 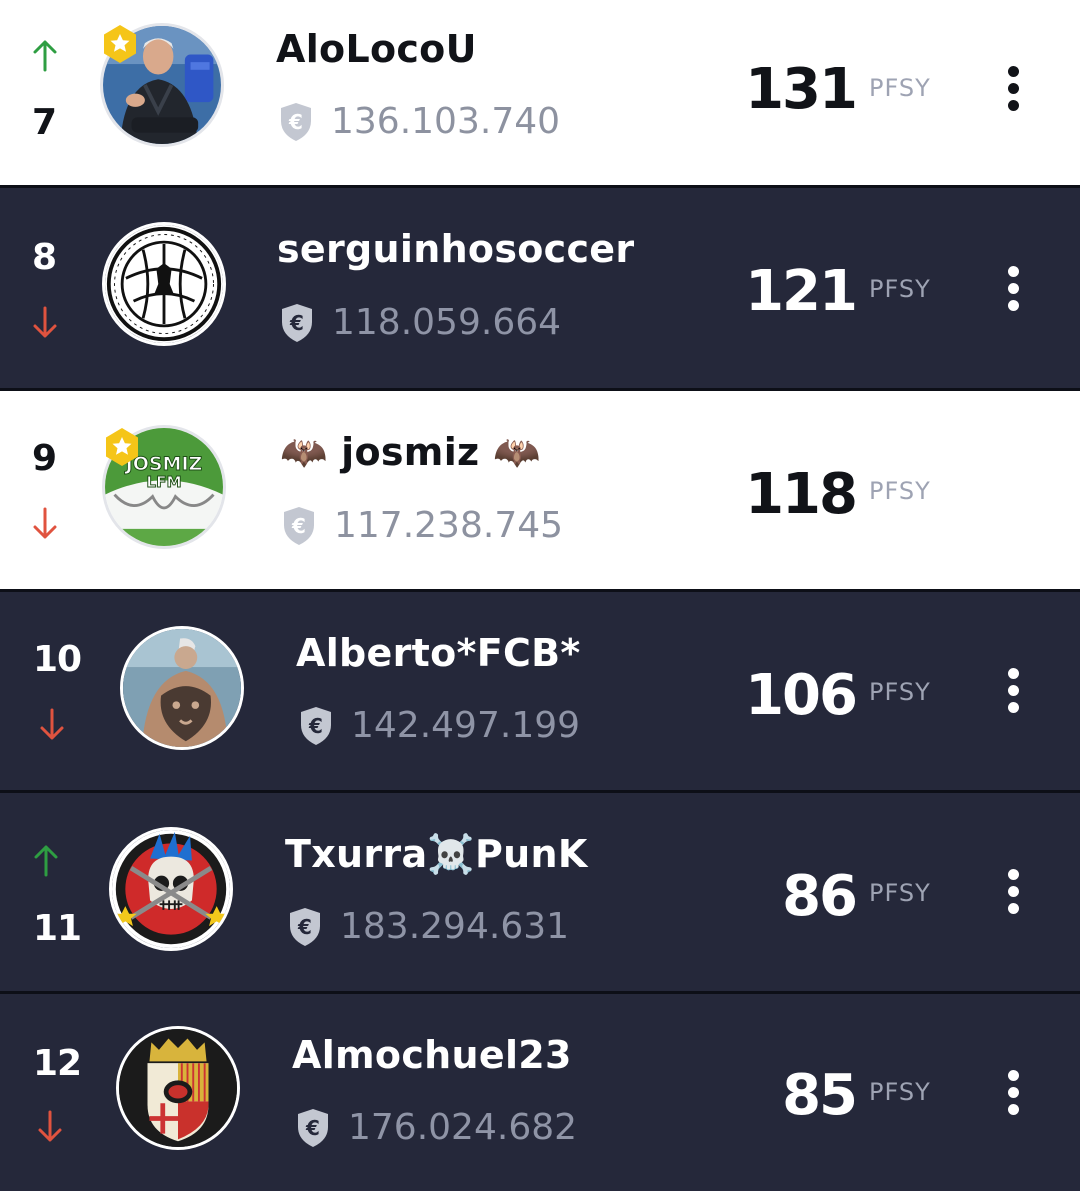 I want to click on team-name: Txurra☠️PunK, so click(x=436, y=854).